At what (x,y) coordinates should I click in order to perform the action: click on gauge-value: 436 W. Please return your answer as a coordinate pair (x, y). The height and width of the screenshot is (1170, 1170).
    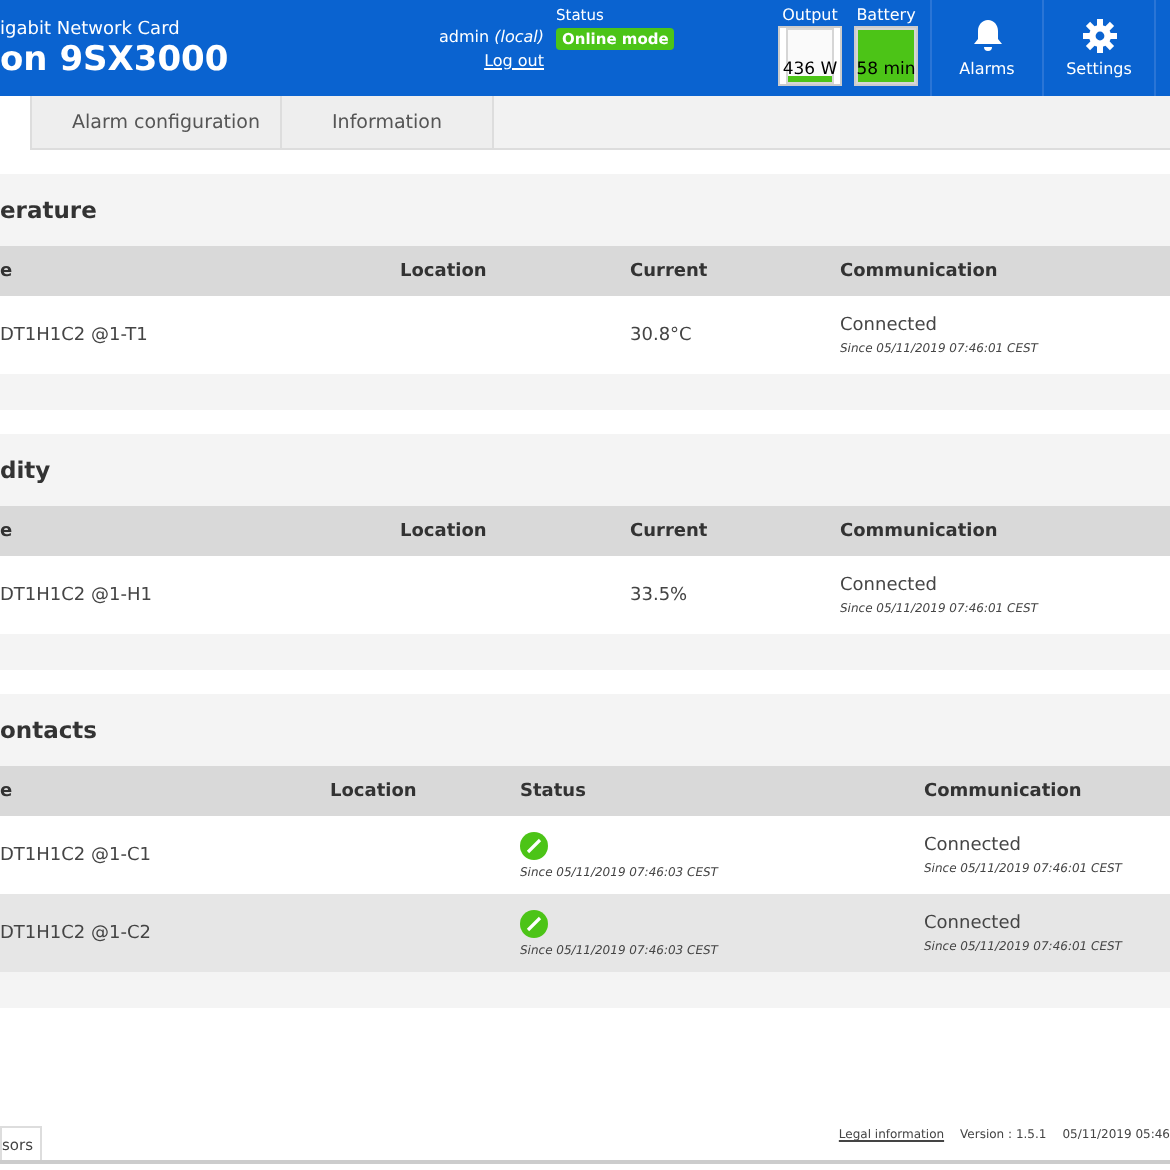
    Looking at the image, I should click on (810, 70).